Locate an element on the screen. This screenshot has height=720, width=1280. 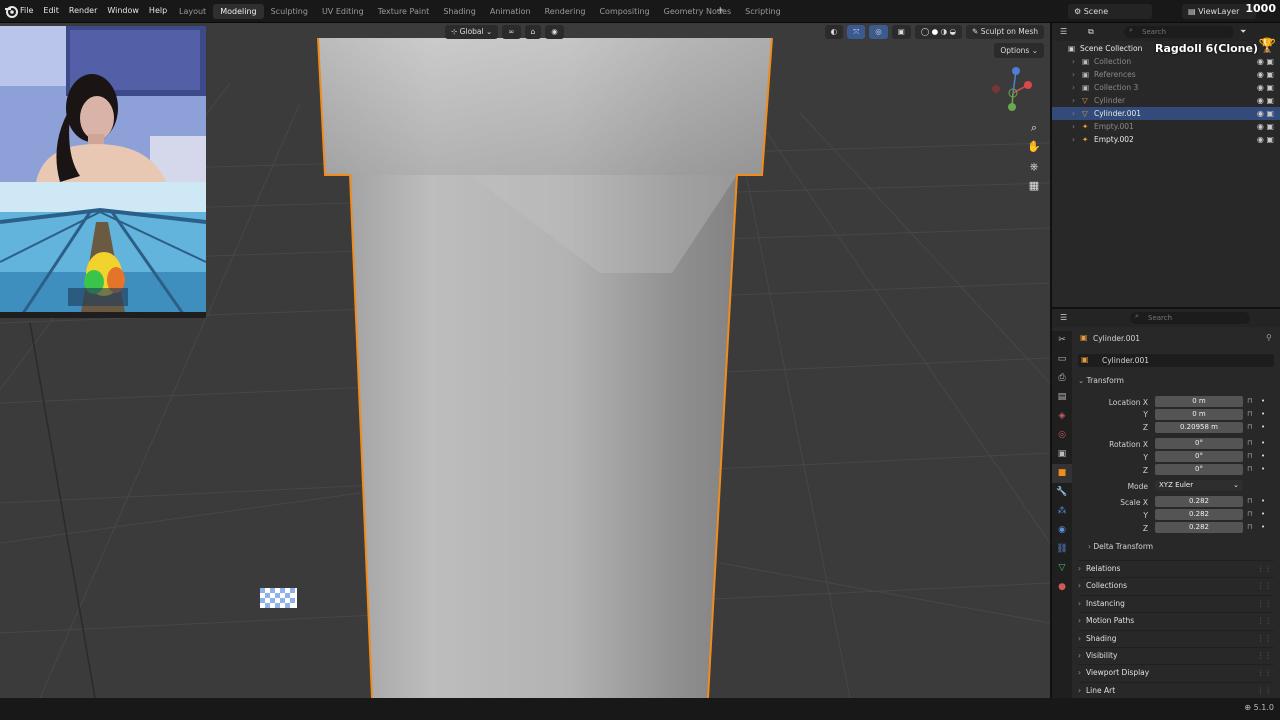
workspace-tab-geometry-nodes: Geometry Nodes is located at coordinates (697, 11).